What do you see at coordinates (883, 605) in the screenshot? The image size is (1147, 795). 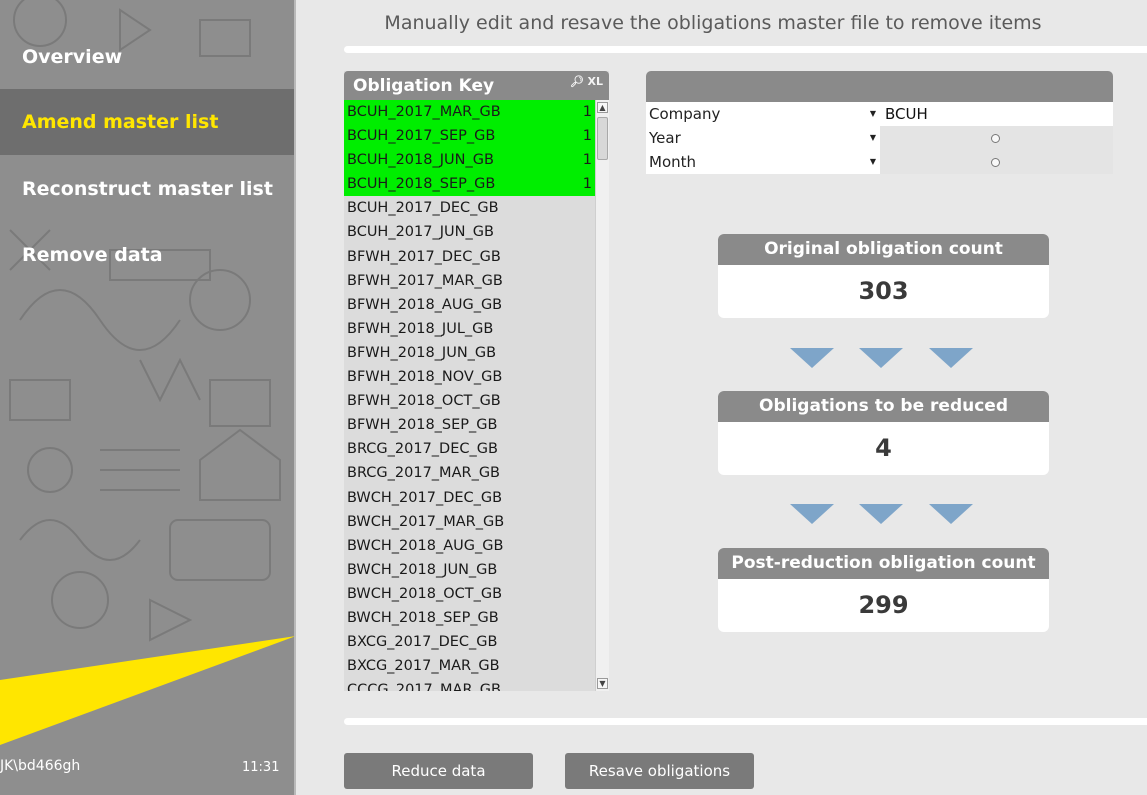 I see `kpi-value: 299` at bounding box center [883, 605].